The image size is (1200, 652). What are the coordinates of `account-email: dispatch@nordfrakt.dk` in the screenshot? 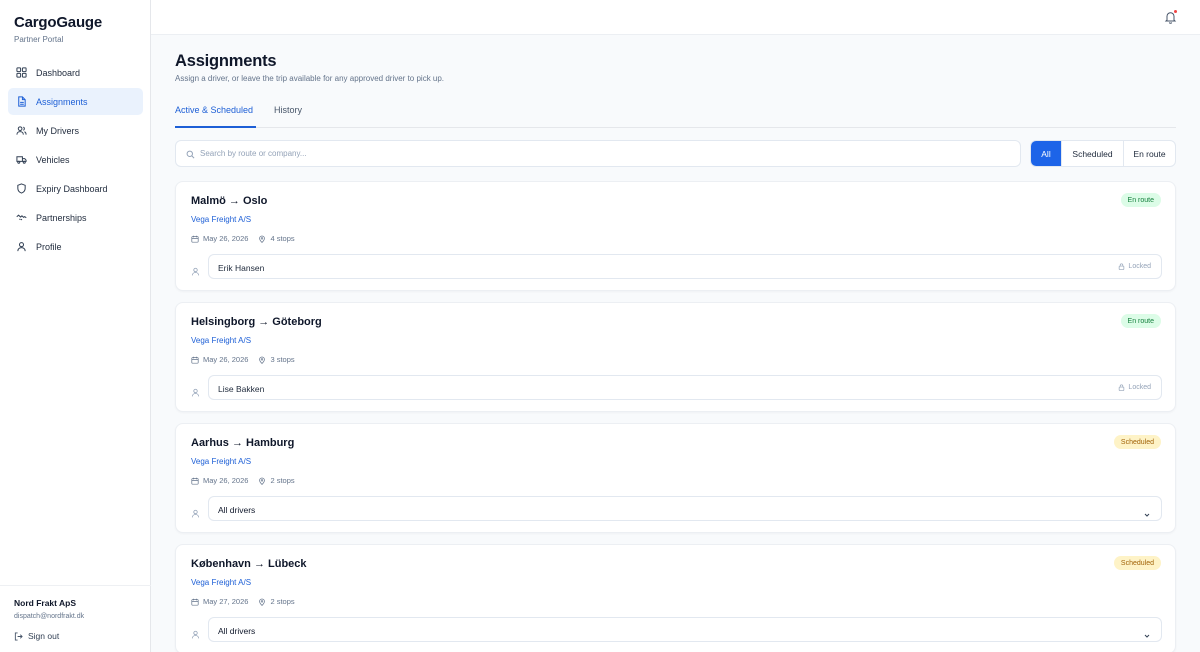 It's located at (49, 616).